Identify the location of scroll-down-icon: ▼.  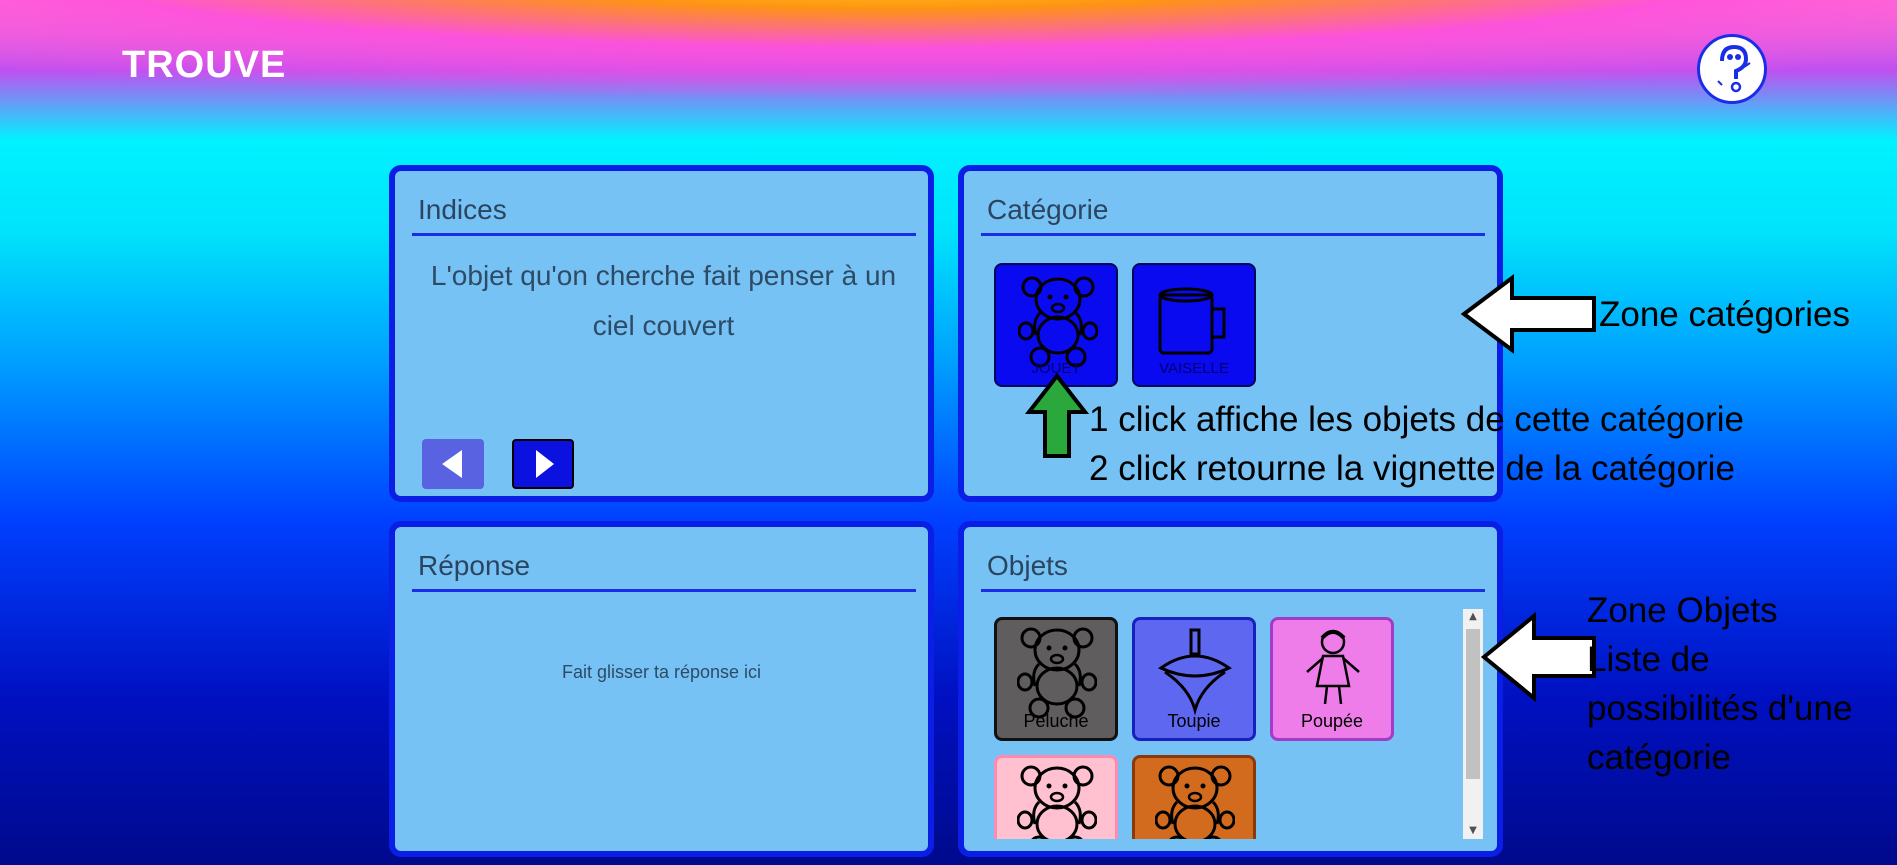
(1473, 831).